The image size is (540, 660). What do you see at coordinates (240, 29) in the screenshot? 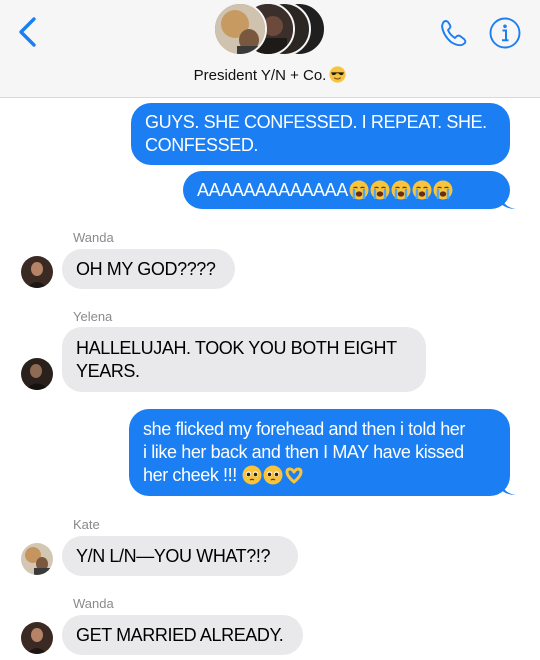
I see `group-member-avatar` at bounding box center [240, 29].